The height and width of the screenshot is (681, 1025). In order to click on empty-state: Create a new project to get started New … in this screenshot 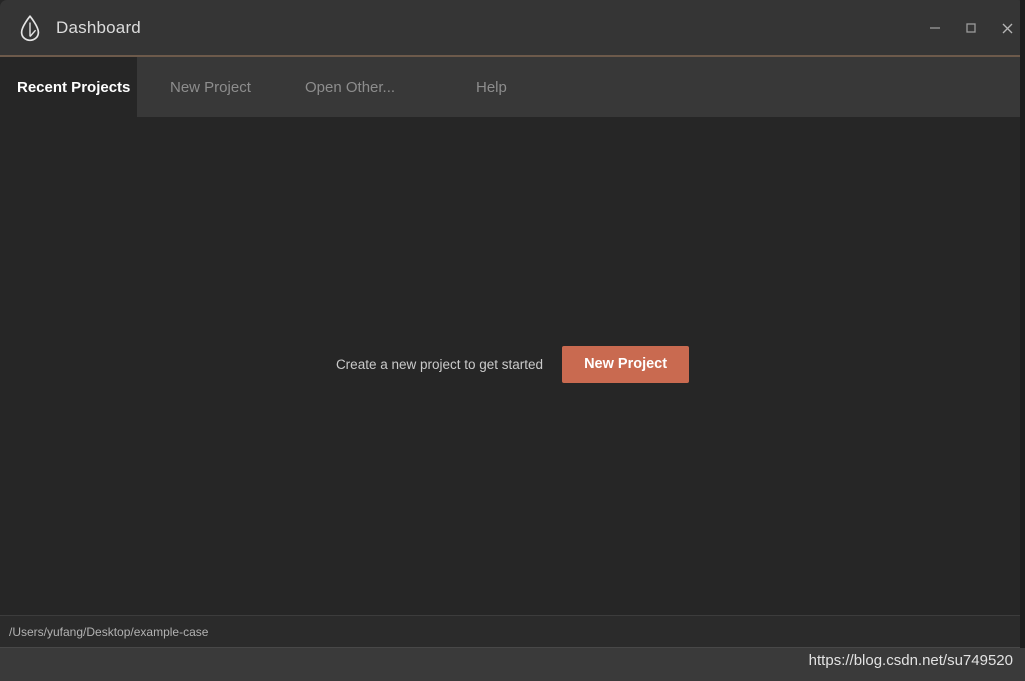, I will do `click(512, 364)`.